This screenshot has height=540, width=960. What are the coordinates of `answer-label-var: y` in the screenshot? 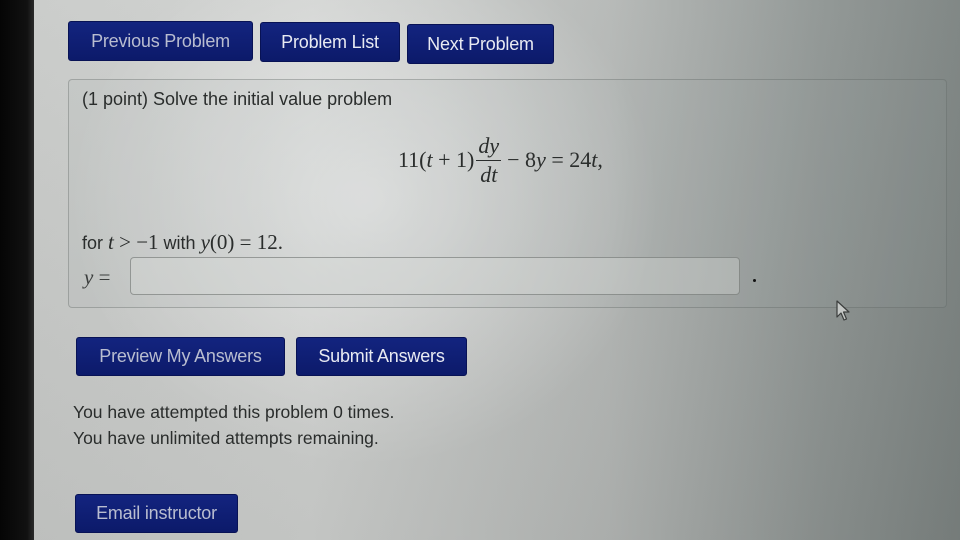 It's located at (89, 277).